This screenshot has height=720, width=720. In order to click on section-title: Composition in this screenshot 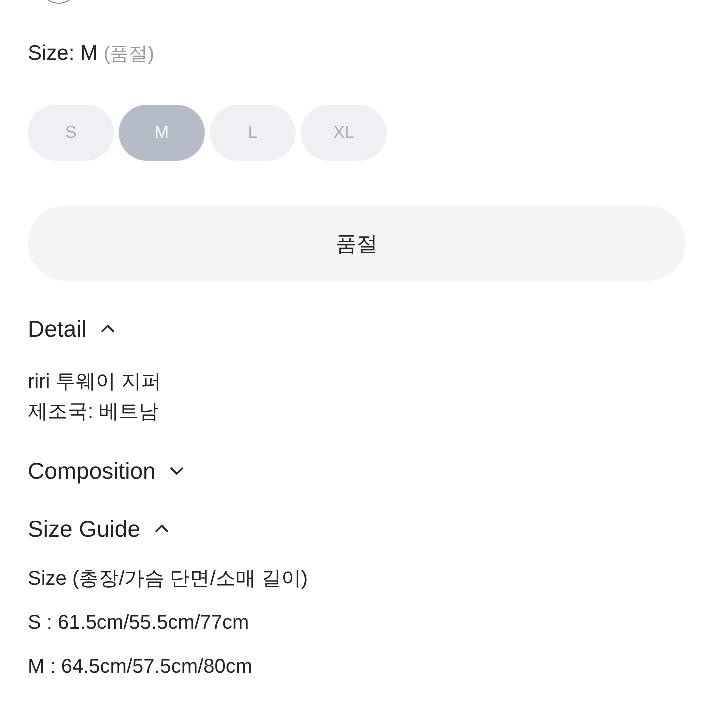, I will do `click(92, 471)`.